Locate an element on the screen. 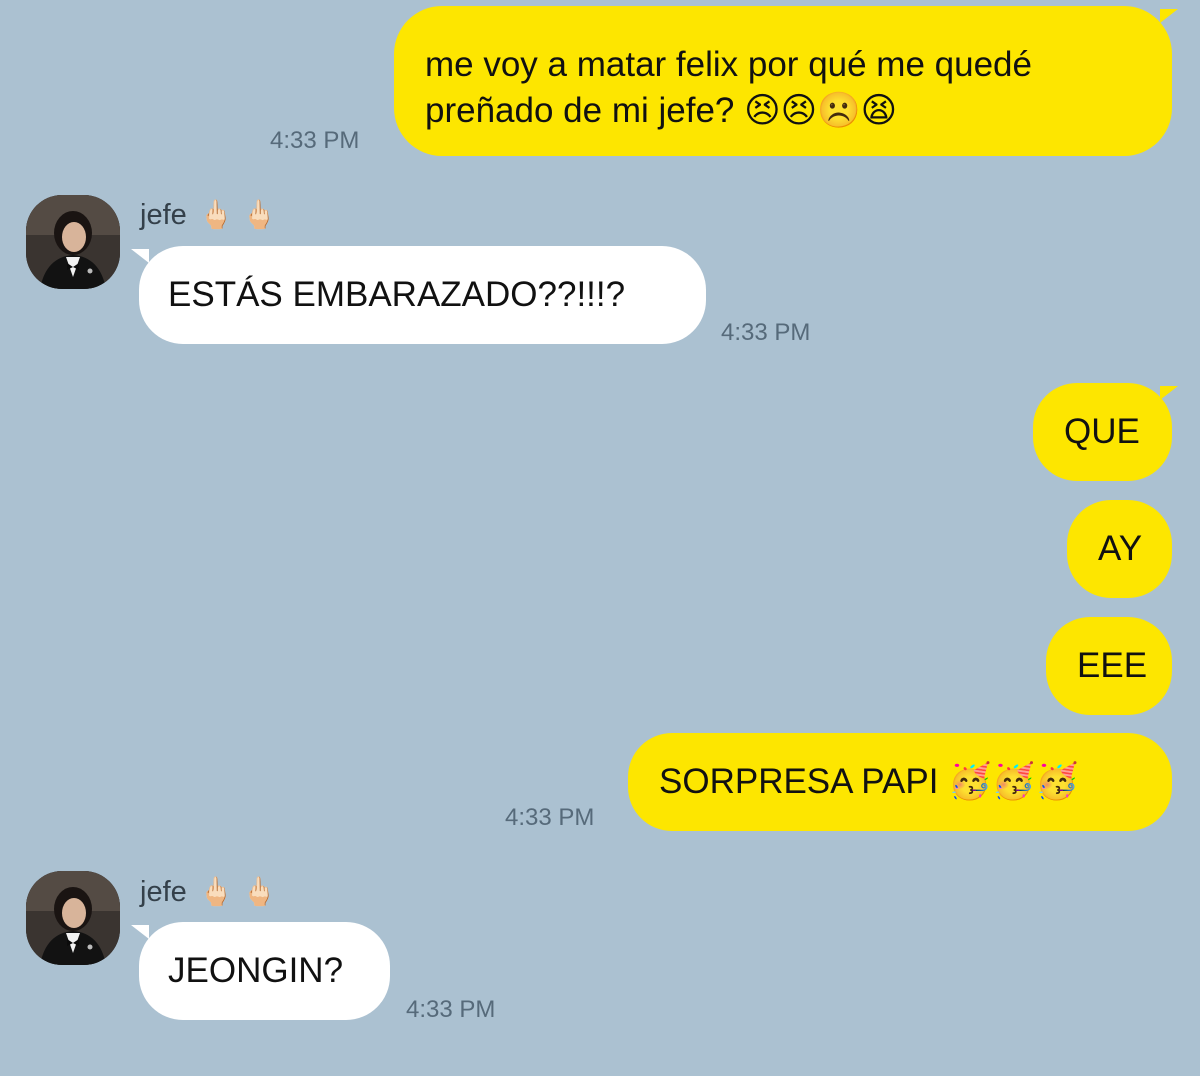 This screenshot has height=1076, width=1200. message-bubble-incoming: ESTÁS EMBARAZADO??!!!? is located at coordinates (422, 295).